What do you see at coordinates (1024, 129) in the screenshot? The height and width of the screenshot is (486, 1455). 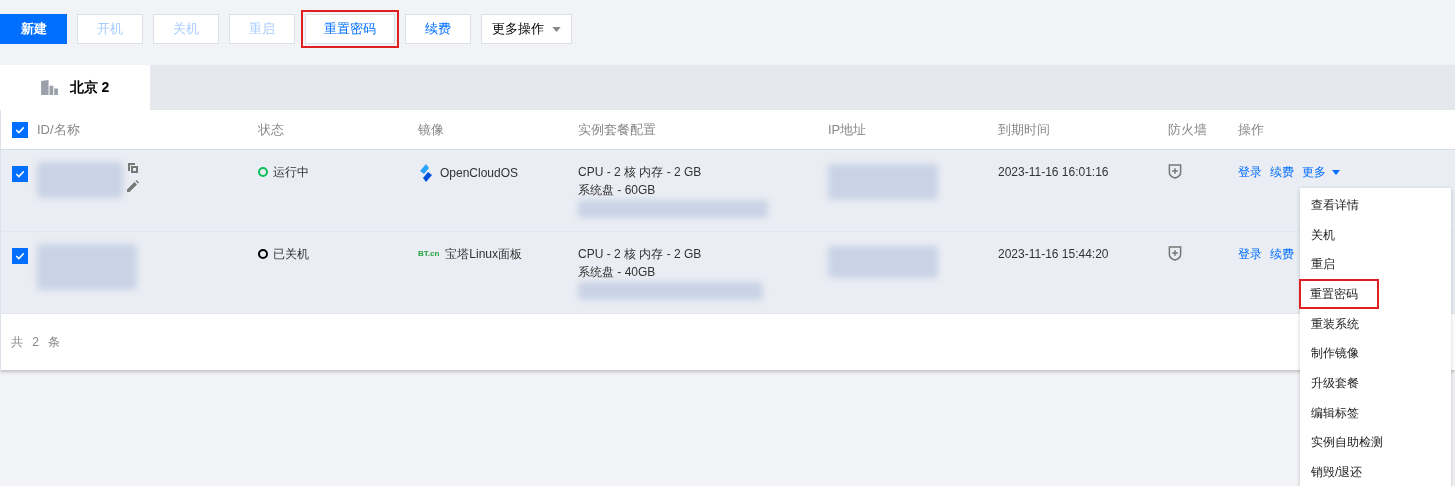 I see `column-header: 到期时间` at bounding box center [1024, 129].